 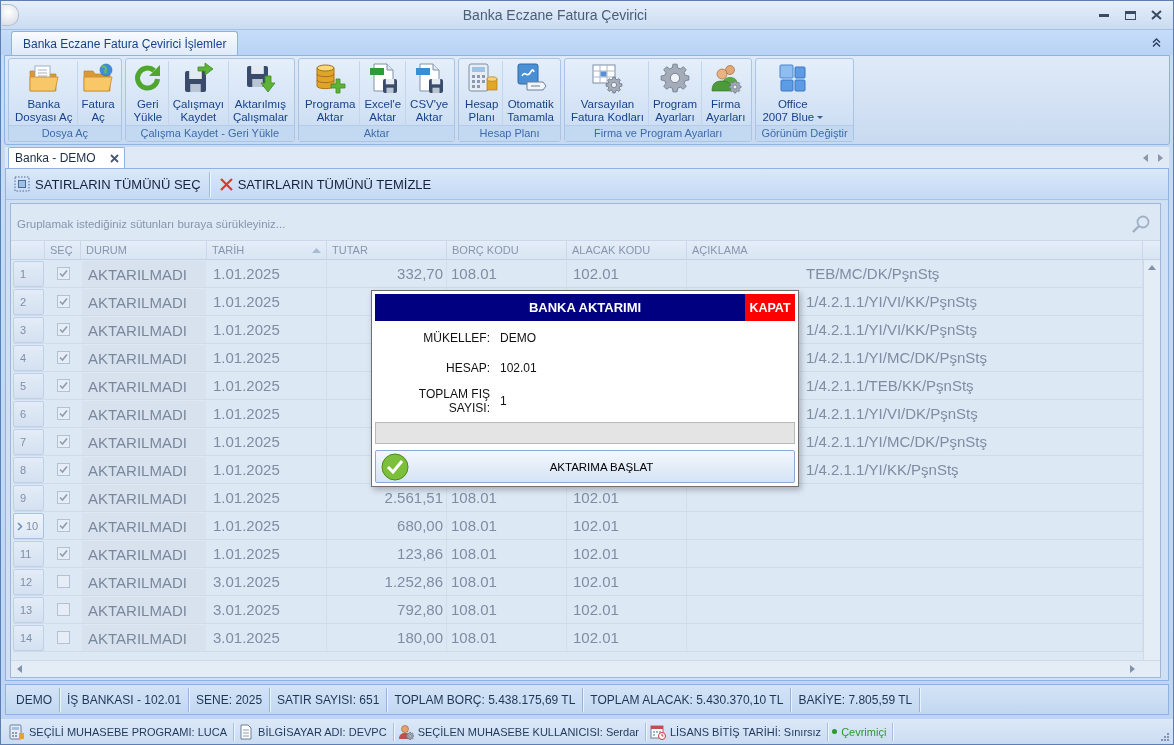 I want to click on info-text: LİSANS BİTİŞ TARİHİ: Sınırsız, so click(x=745, y=731).